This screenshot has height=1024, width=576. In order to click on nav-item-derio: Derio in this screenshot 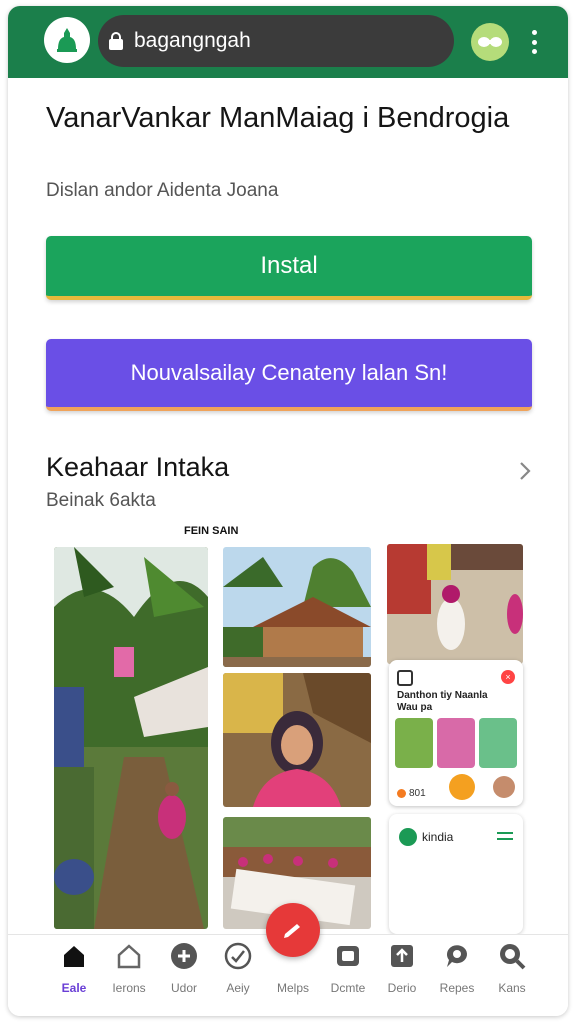, I will do `click(402, 974)`.